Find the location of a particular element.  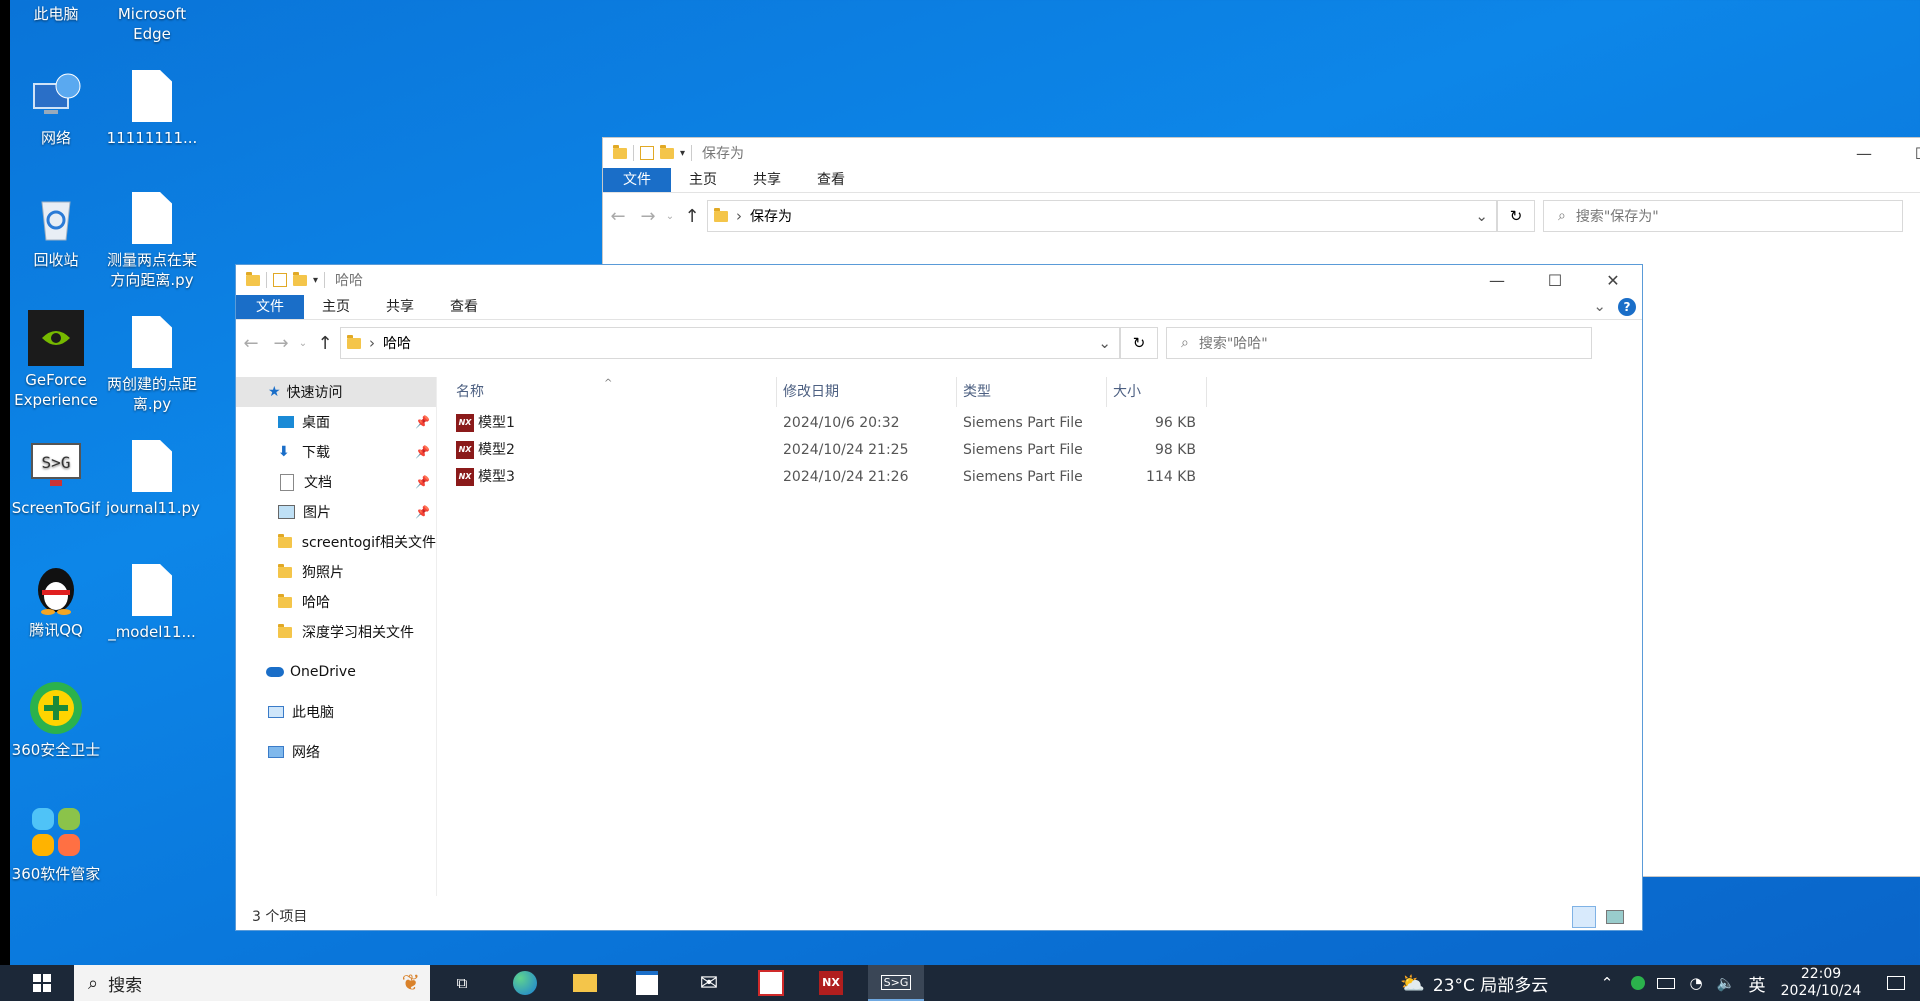

nav-onedrive: OneDrive is located at coordinates (336, 672).